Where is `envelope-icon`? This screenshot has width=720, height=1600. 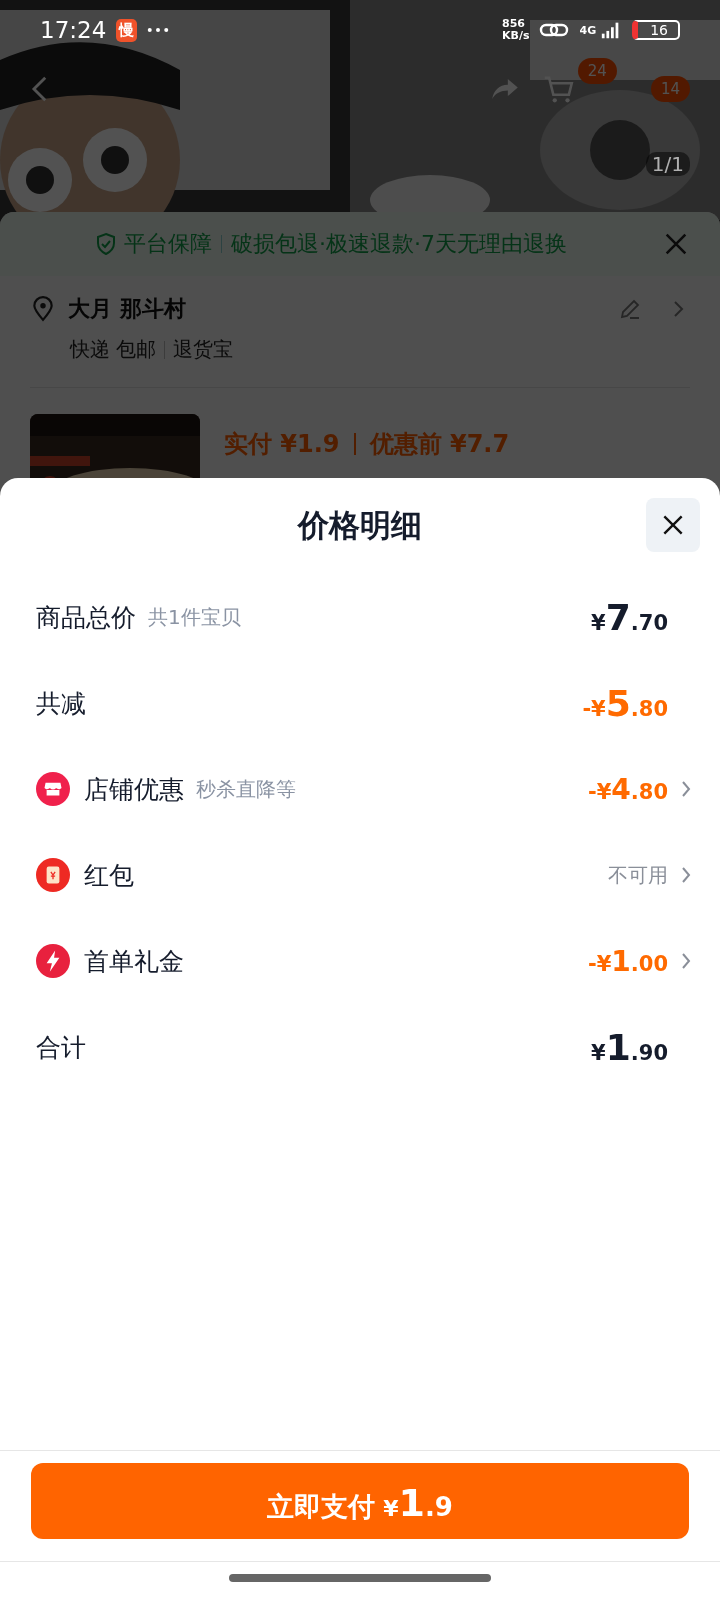
envelope-icon is located at coordinates (53, 875).